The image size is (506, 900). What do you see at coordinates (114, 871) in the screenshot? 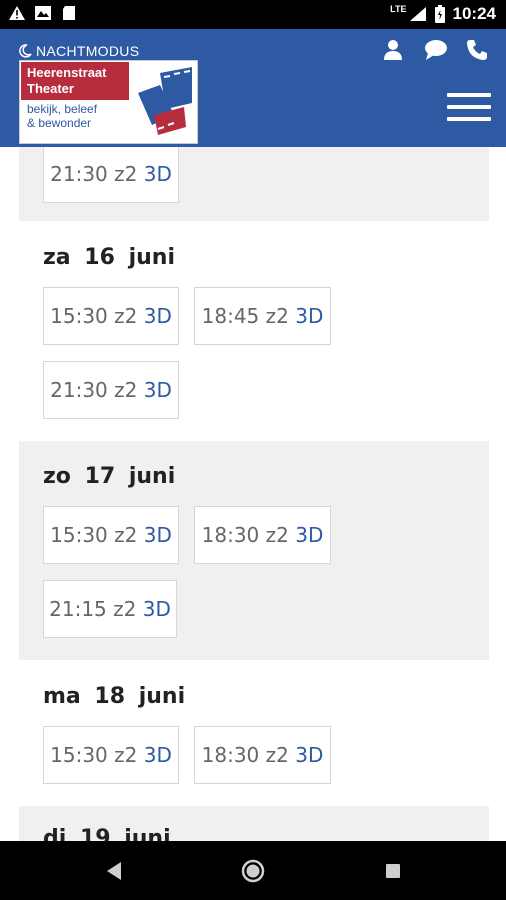
I see `back-icon` at bounding box center [114, 871].